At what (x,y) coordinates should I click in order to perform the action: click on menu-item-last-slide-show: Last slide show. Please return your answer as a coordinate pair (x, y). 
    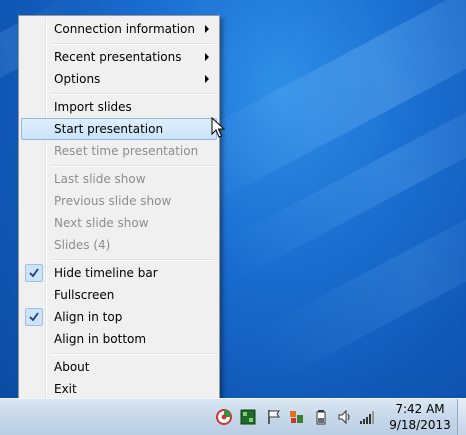
    Looking at the image, I should click on (119, 179).